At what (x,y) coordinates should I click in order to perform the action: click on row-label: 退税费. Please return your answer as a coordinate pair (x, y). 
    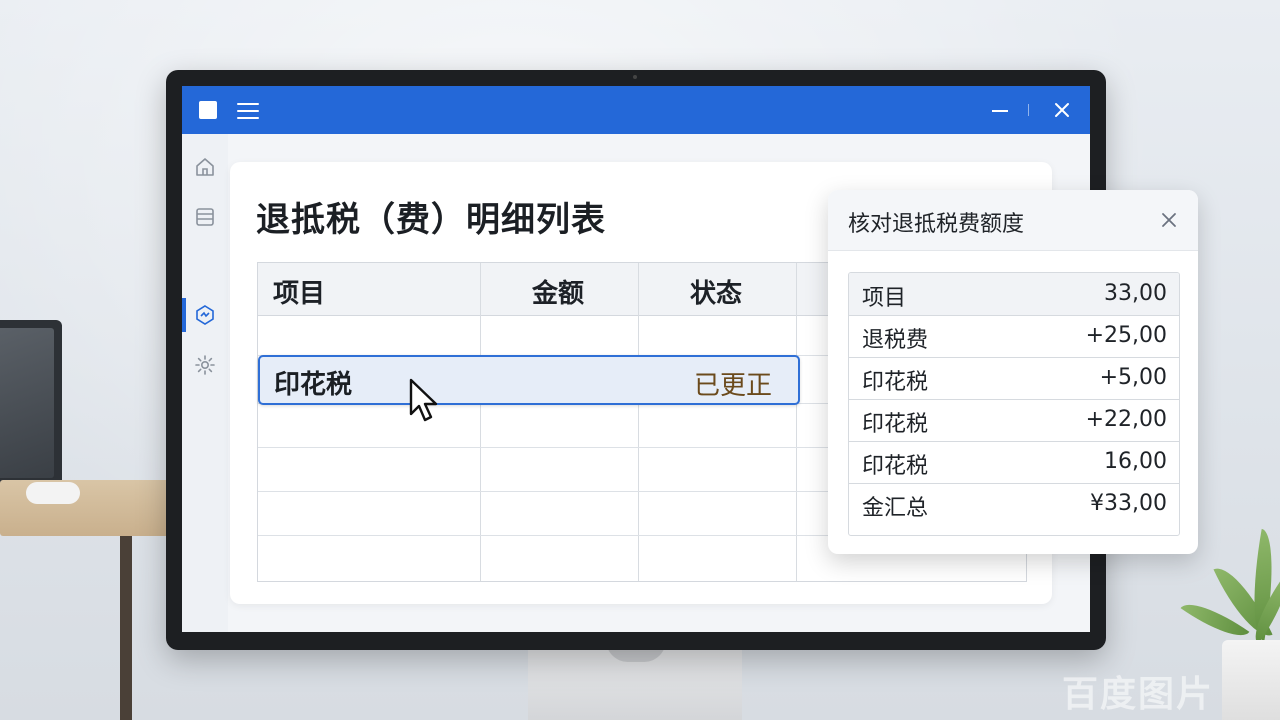
    Looking at the image, I should click on (895, 340).